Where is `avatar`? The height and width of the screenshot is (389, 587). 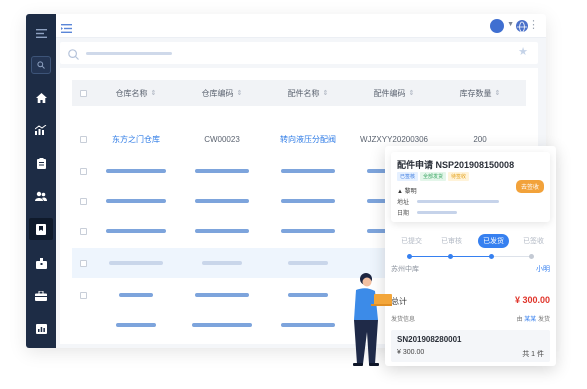 avatar is located at coordinates (497, 26).